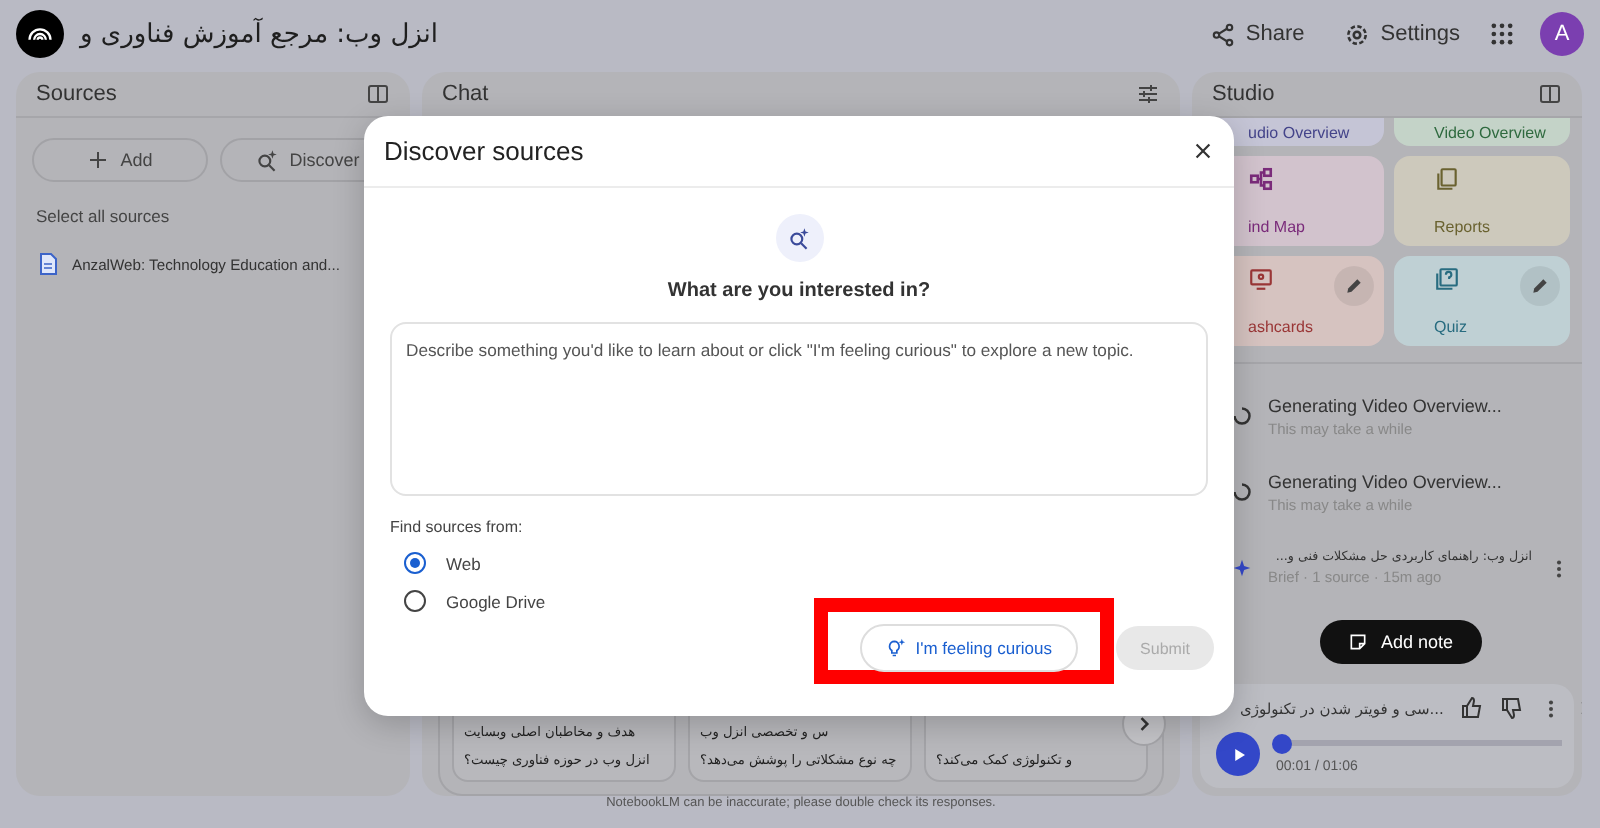 The height and width of the screenshot is (828, 1600). What do you see at coordinates (48, 264) in the screenshot?
I see `document-icon` at bounding box center [48, 264].